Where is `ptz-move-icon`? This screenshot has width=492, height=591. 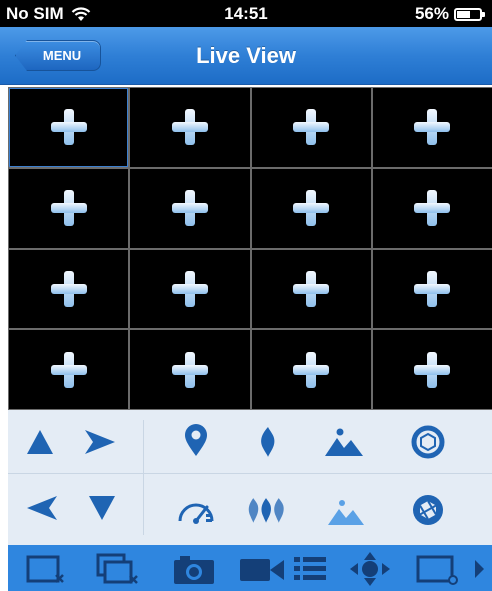
ptz-move-icon is located at coordinates (370, 569).